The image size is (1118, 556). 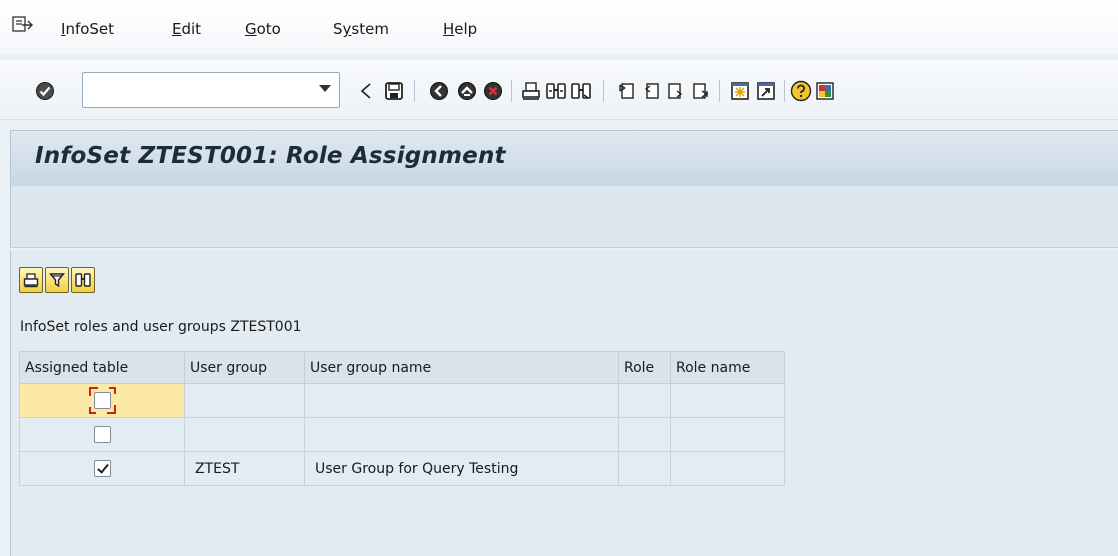 What do you see at coordinates (651, 91) in the screenshot?
I see `previous-page-icon` at bounding box center [651, 91].